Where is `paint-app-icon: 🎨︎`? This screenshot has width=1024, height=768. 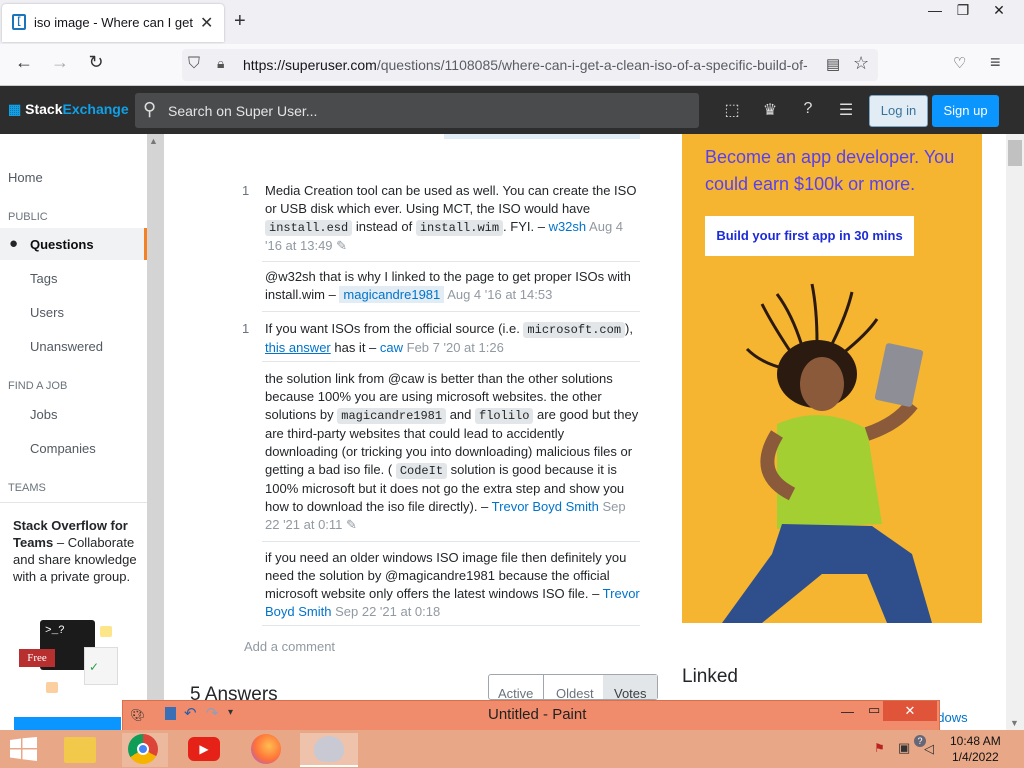
paint-app-icon: 🎨︎ is located at coordinates (138, 715).